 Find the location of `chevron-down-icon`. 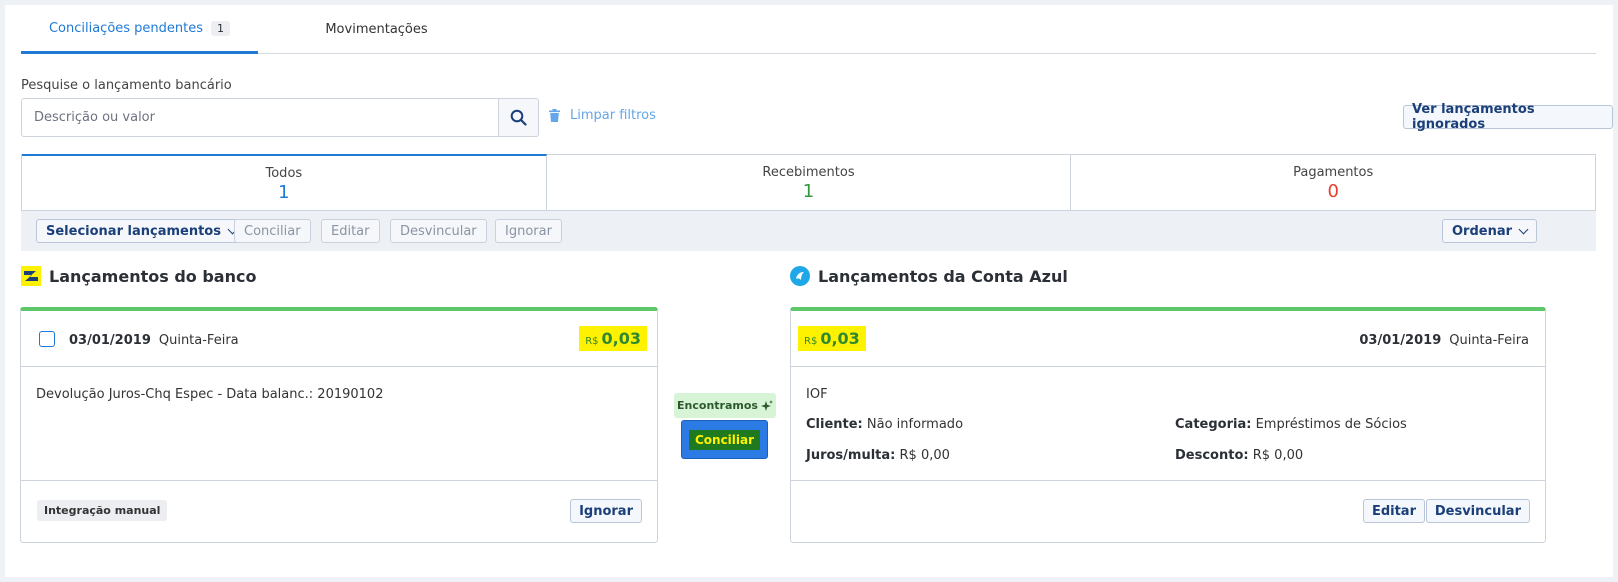

chevron-down-icon is located at coordinates (1523, 229).